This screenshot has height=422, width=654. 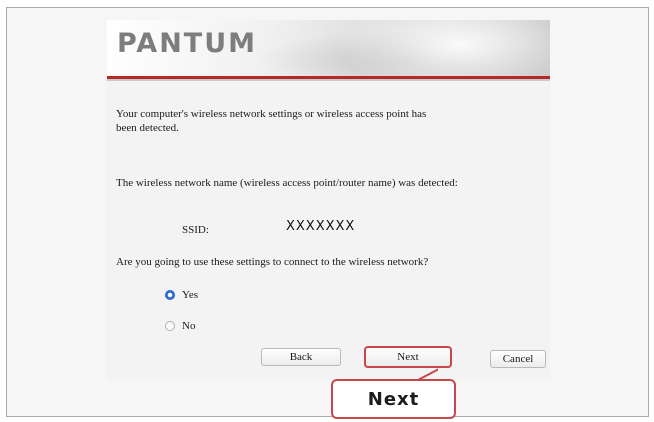 What do you see at coordinates (189, 326) in the screenshot?
I see `option-no-label: No` at bounding box center [189, 326].